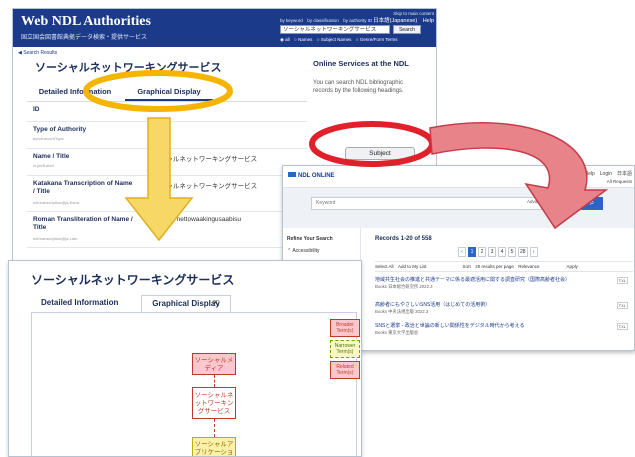 The image size is (635, 457). I want to click on node-current-term: ソーシャルネットワーキングサービス, so click(214, 403).